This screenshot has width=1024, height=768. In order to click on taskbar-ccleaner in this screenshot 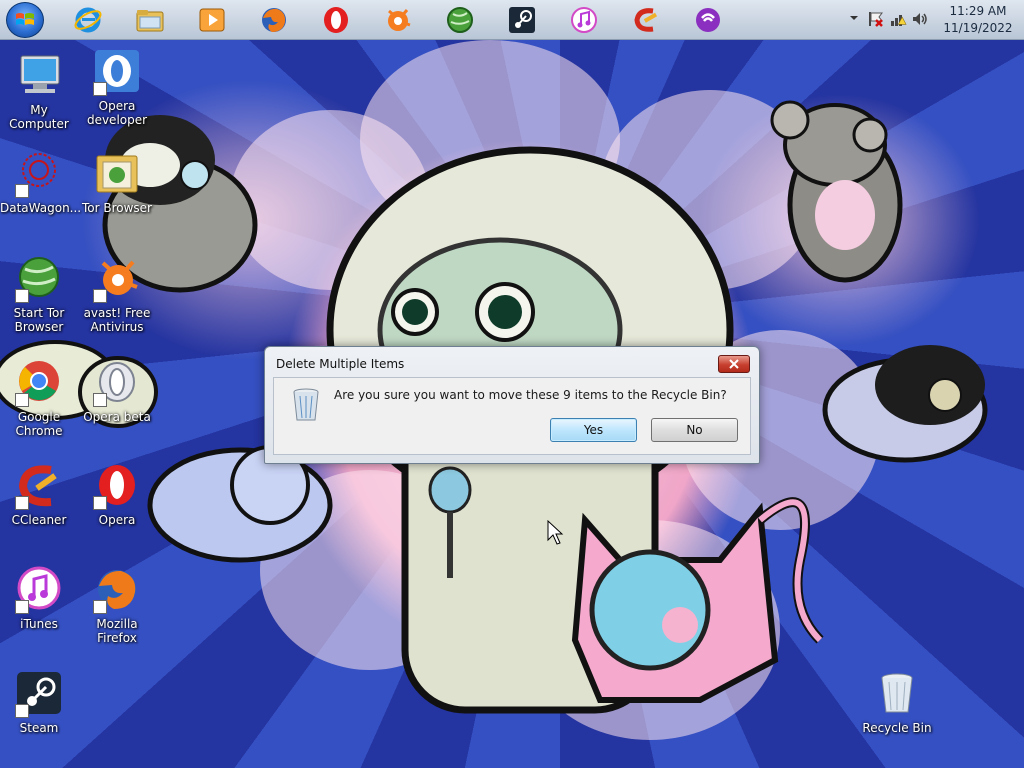, I will do `click(646, 20)`.